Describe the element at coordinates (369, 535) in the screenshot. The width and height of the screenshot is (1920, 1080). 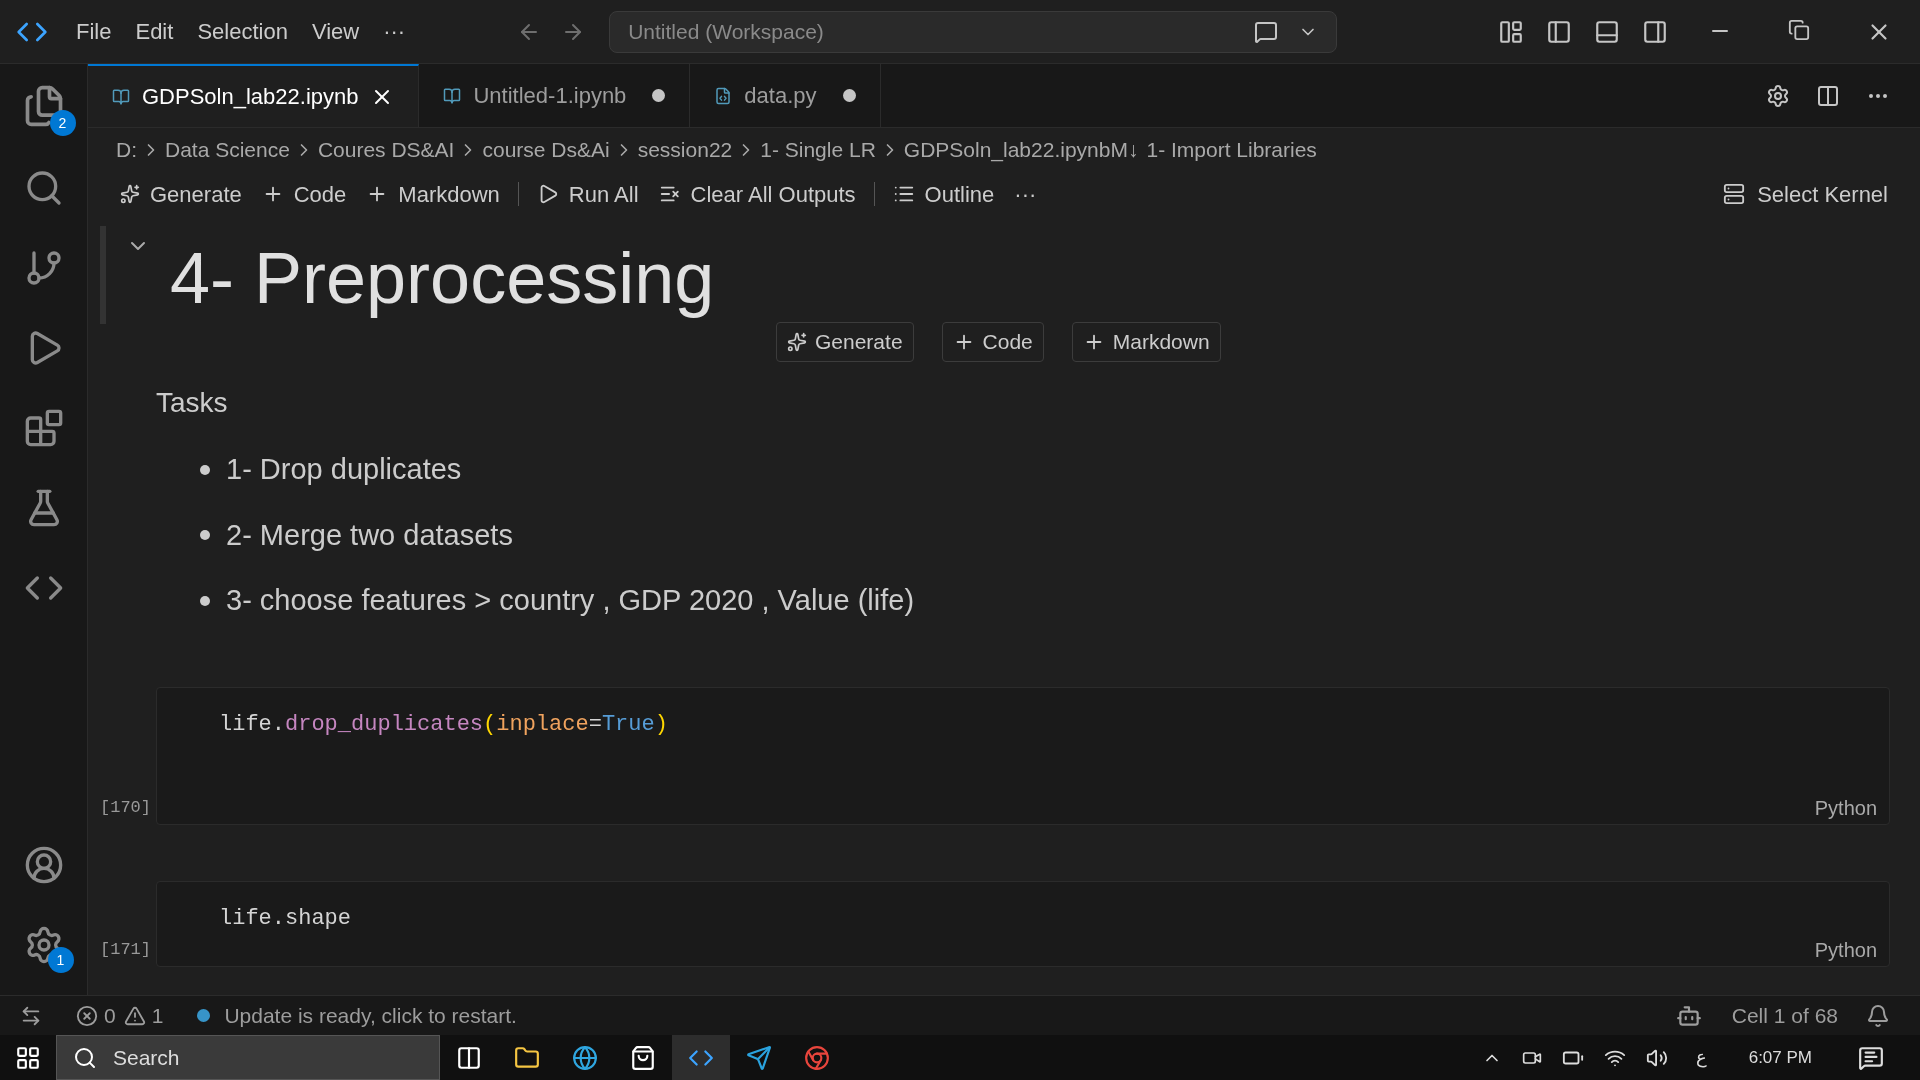
I see `task-item: 2- Merge two datasets` at that location.